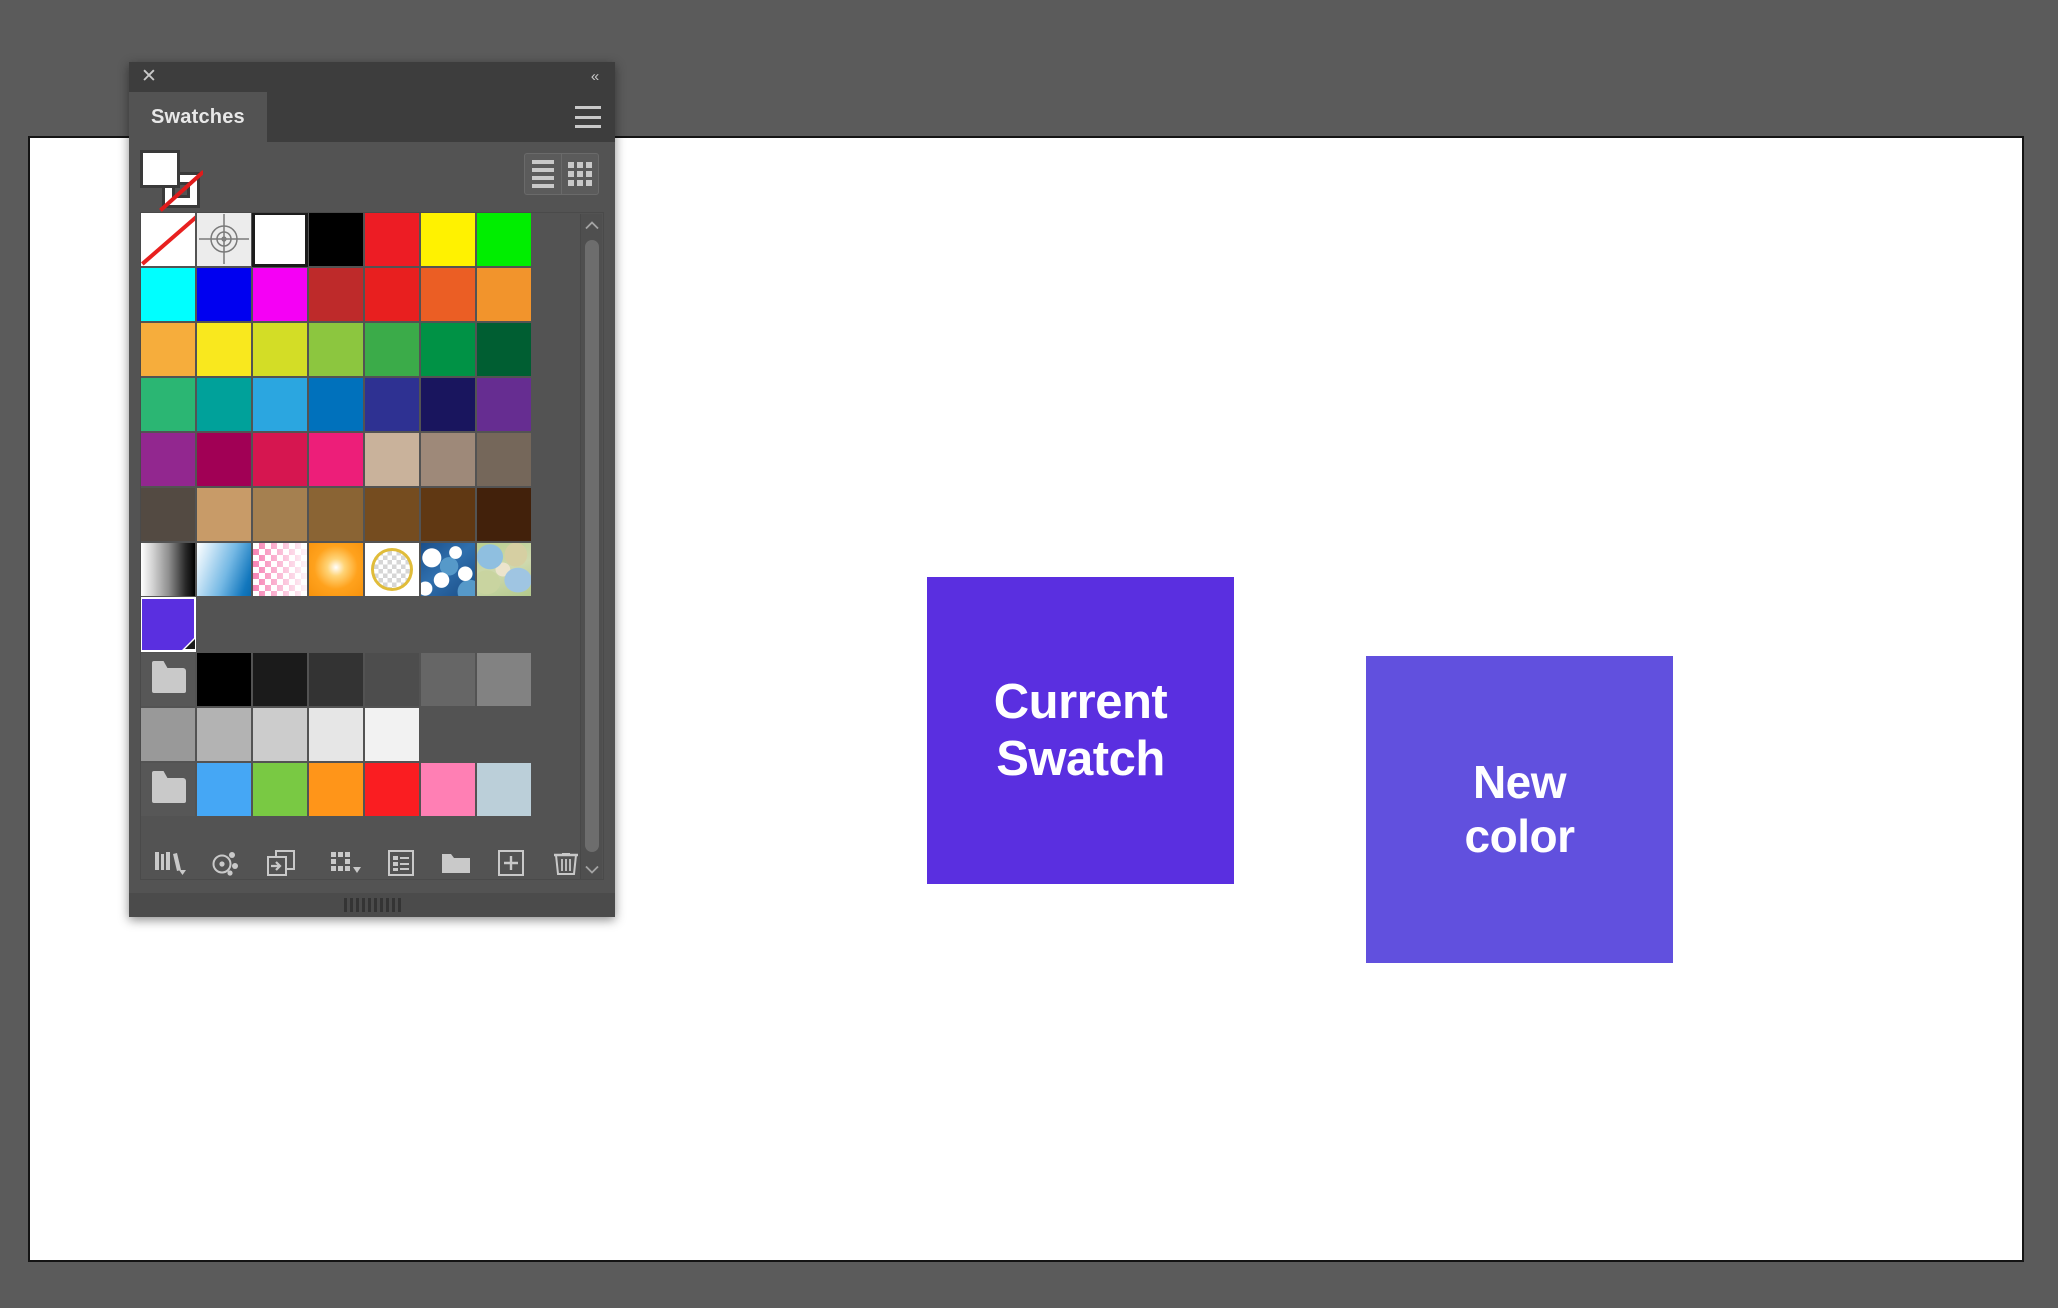  I want to click on fill-swatch, so click(160, 169).